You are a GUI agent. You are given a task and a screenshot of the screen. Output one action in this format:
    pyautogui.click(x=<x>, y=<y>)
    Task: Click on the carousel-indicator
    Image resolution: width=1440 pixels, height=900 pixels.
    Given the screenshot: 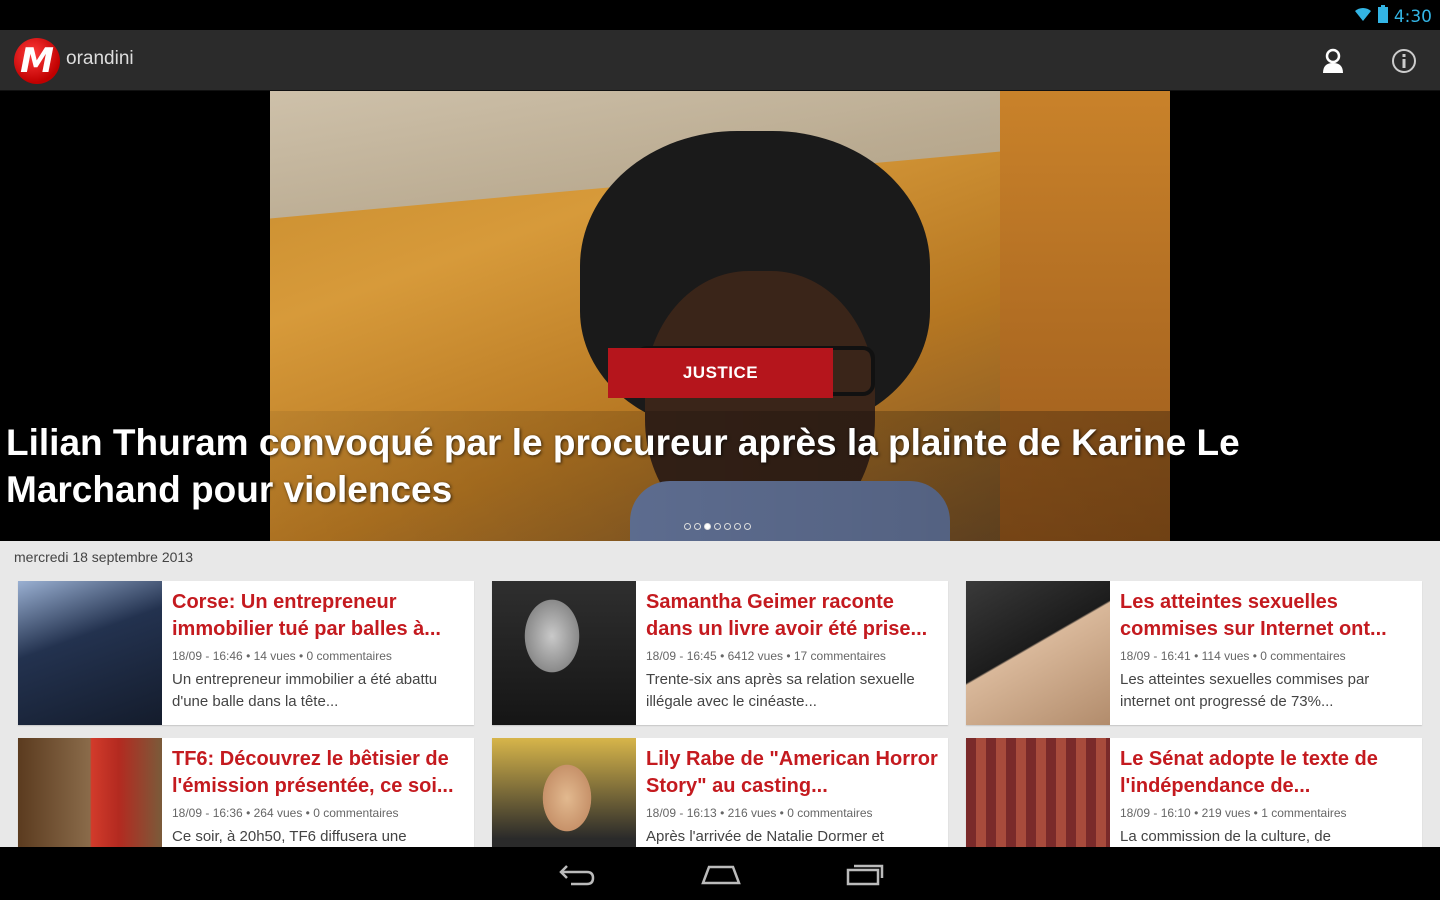 What is the action you would take?
    pyautogui.click(x=717, y=526)
    